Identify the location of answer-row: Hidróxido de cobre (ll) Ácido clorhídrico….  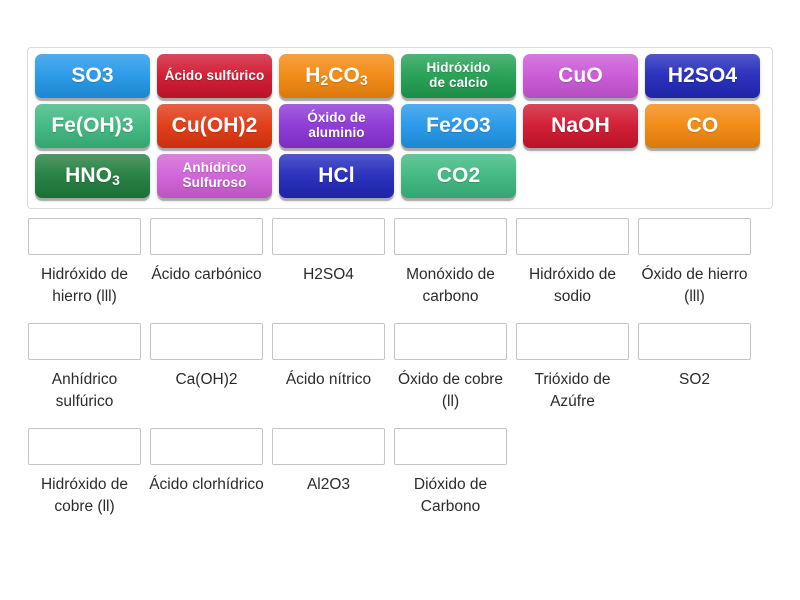
(400, 473).